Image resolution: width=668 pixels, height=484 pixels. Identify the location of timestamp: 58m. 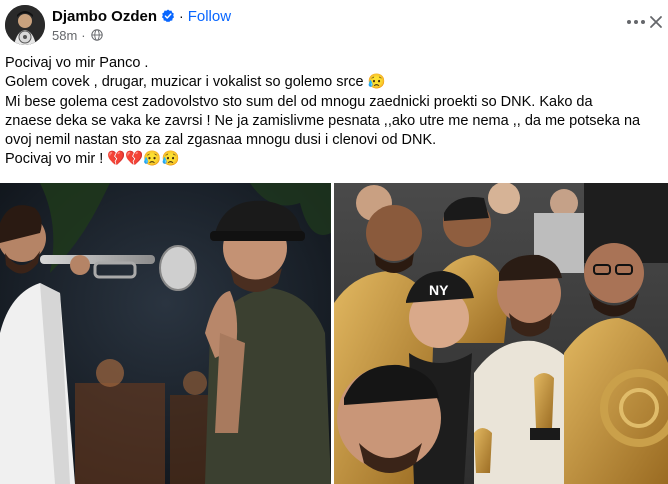
(64, 35).